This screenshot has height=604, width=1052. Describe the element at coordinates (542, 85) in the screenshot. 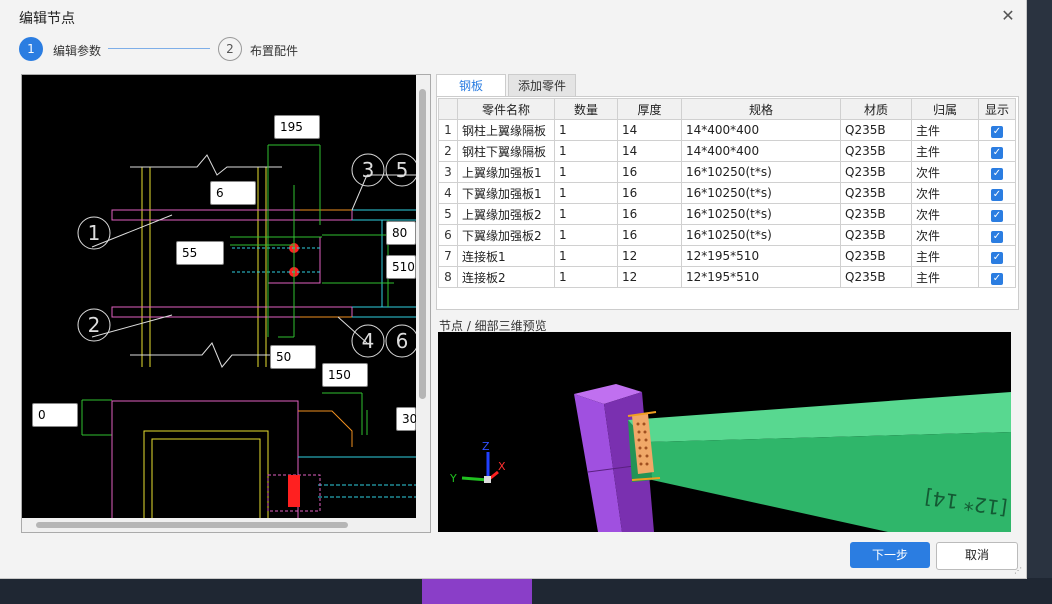

I see `tab-add-part: 添加零件` at that location.